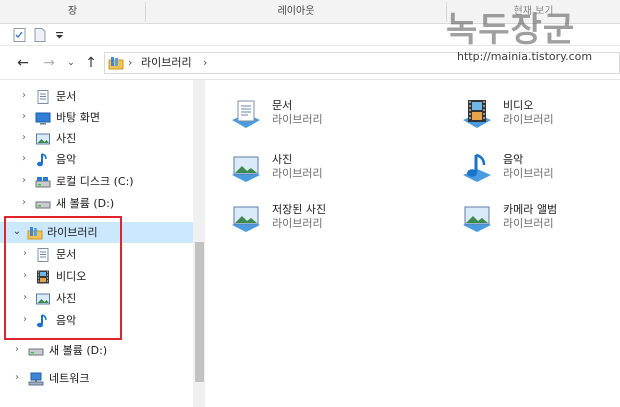 This screenshot has height=407, width=620. I want to click on library-name: 문서, so click(282, 105).